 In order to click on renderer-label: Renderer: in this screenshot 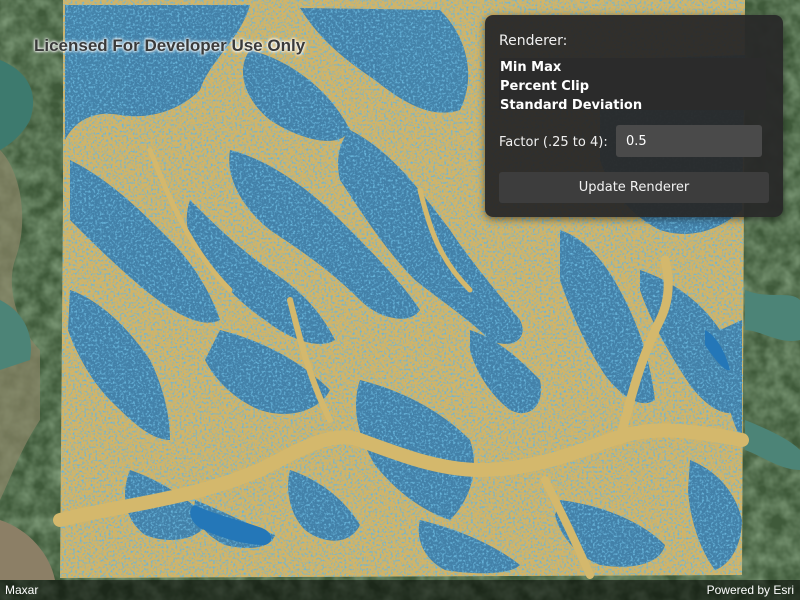, I will do `click(533, 41)`.